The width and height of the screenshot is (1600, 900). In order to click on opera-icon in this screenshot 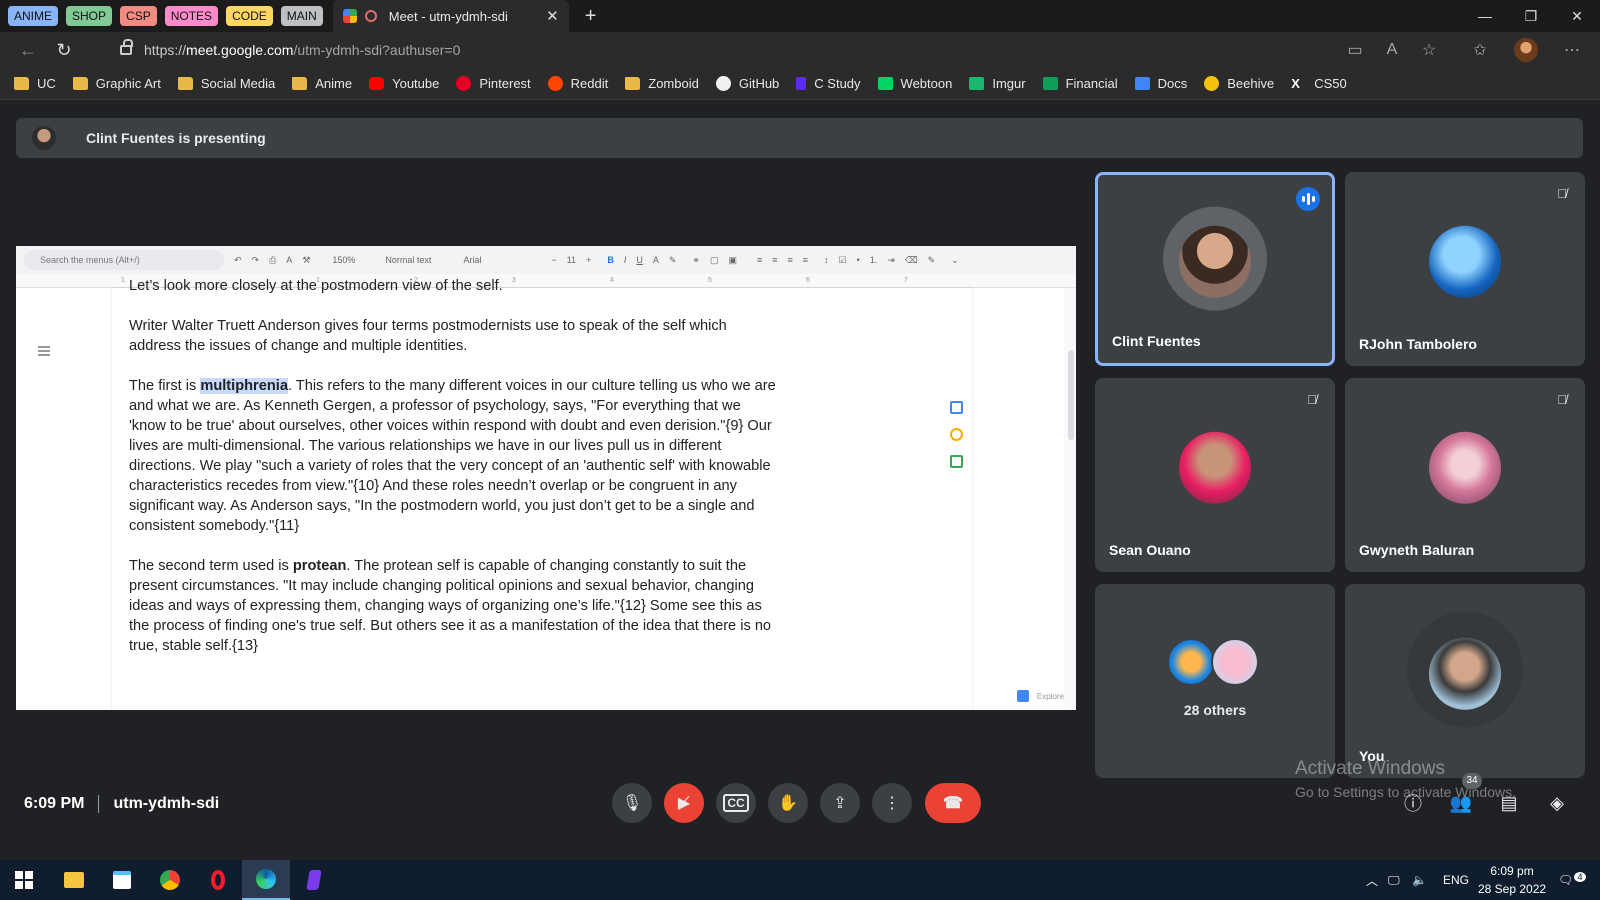, I will do `click(218, 880)`.